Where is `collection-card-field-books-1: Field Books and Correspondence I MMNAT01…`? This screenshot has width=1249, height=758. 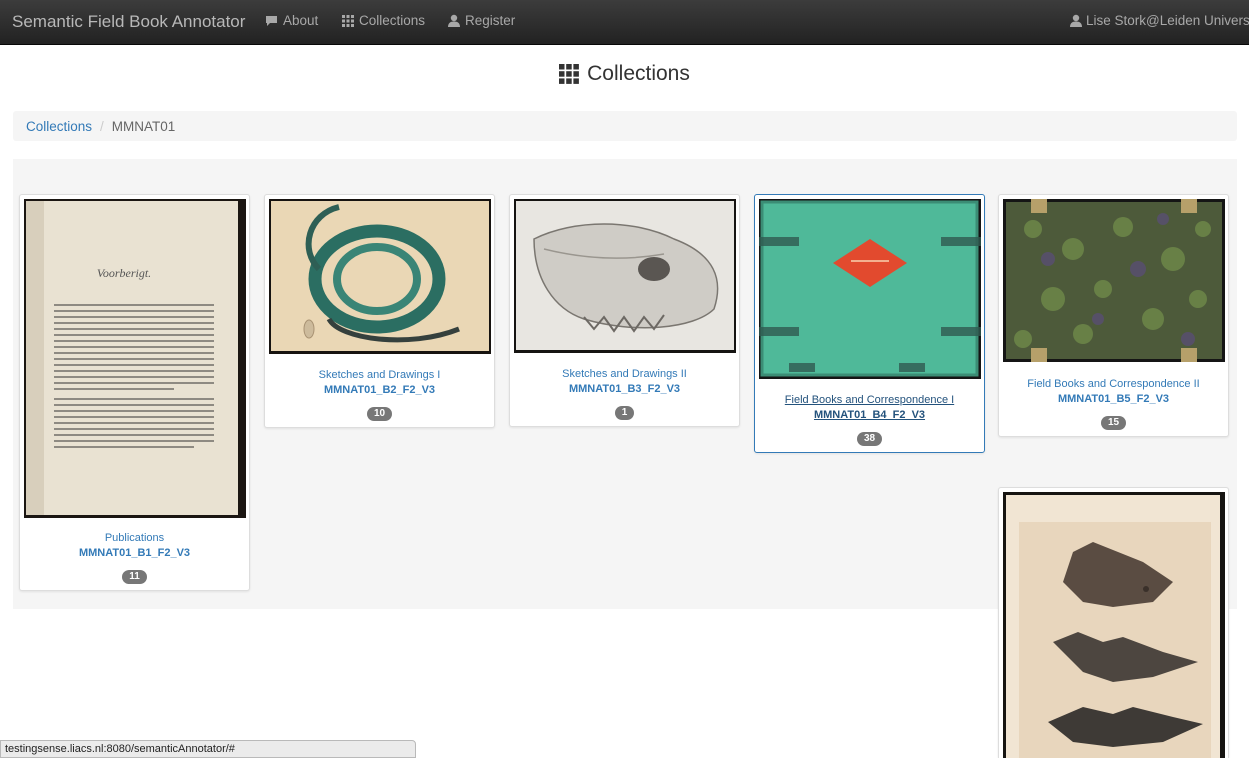
collection-card-field-books-1: Field Books and Correspondence I MMNAT01… is located at coordinates (869, 323).